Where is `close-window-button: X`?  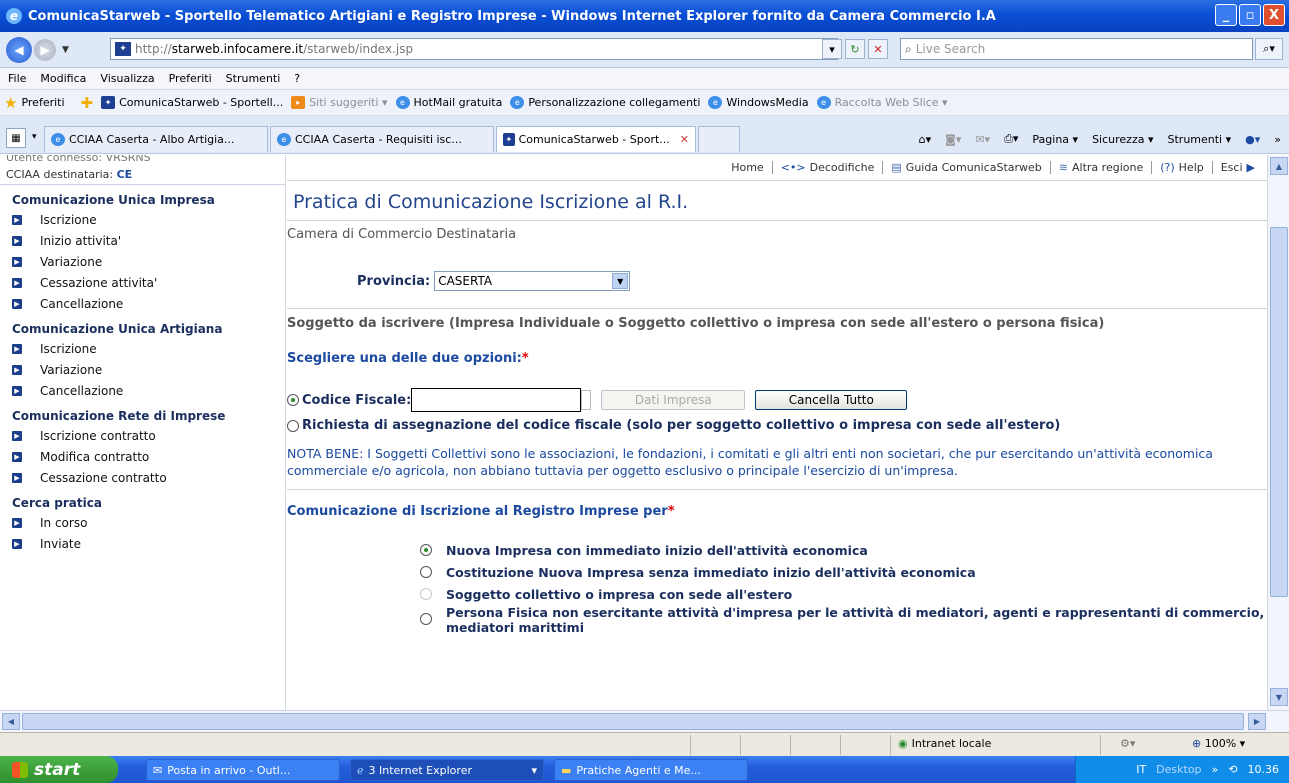 close-window-button: X is located at coordinates (1274, 15).